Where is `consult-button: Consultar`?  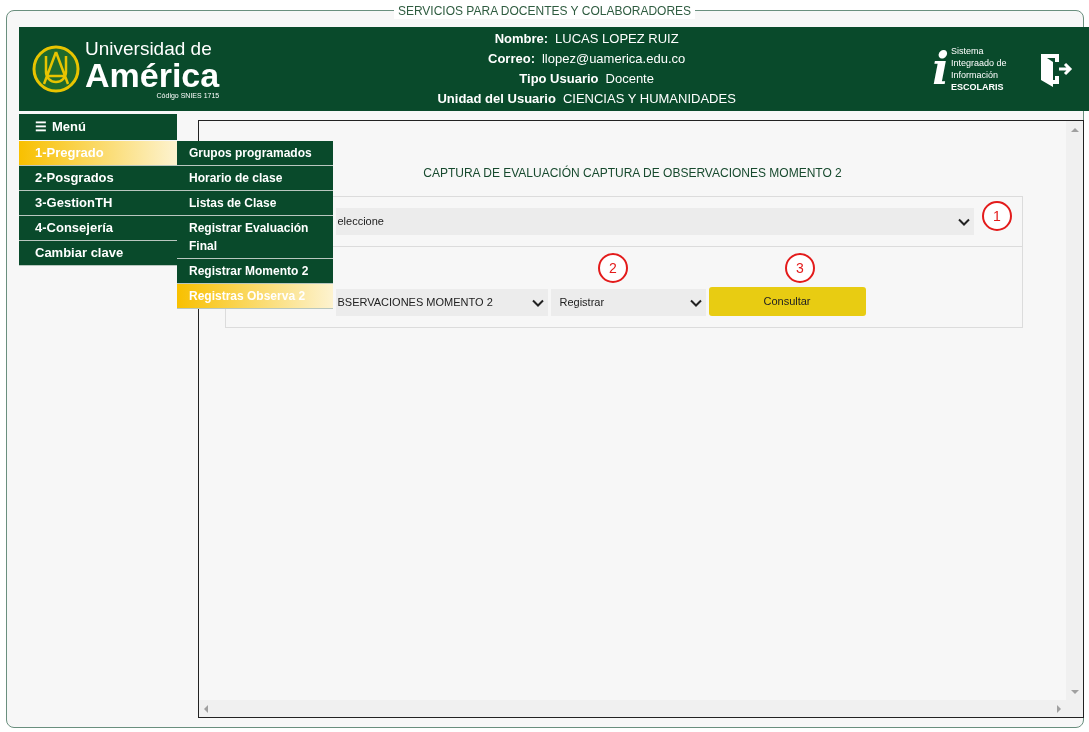
consult-button: Consultar is located at coordinates (787, 301).